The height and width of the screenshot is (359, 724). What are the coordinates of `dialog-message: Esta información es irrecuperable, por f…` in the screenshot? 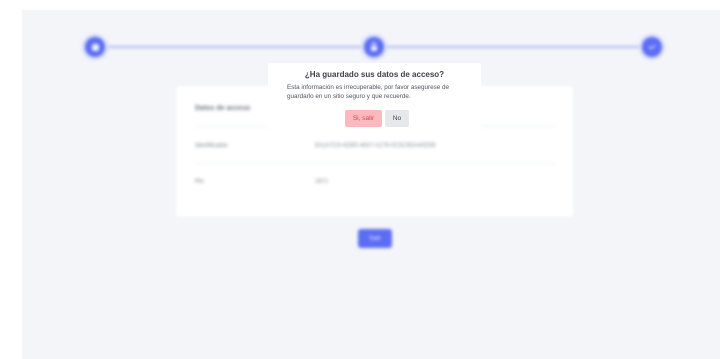 It's located at (368, 92).